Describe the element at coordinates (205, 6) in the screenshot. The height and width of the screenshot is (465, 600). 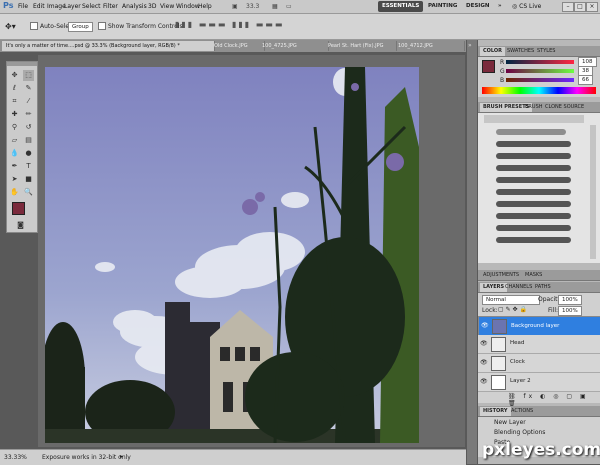
I see `menu-help: Help` at that location.